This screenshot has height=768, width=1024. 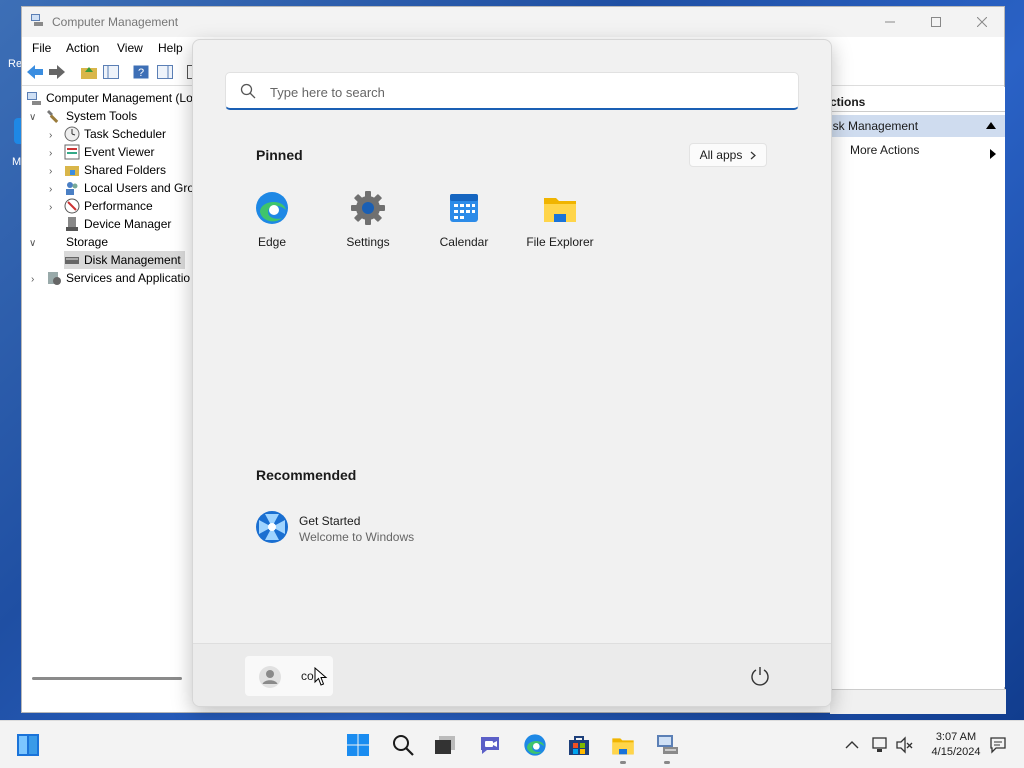 What do you see at coordinates (119, 152) in the screenshot?
I see `tree-item-label: Event Viewer` at bounding box center [119, 152].